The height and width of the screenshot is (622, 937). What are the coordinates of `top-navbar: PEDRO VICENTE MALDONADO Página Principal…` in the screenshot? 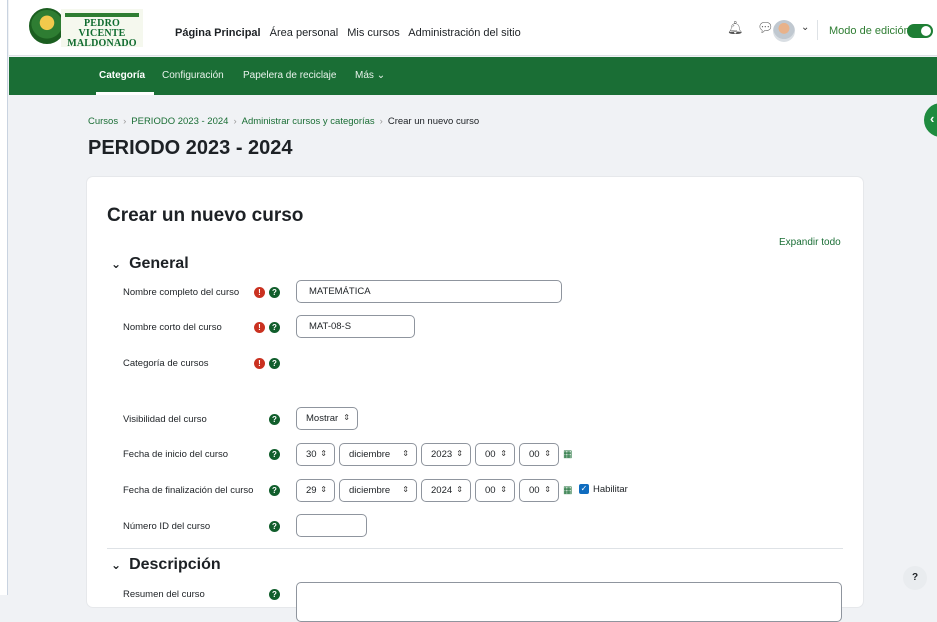 It's located at (473, 28).